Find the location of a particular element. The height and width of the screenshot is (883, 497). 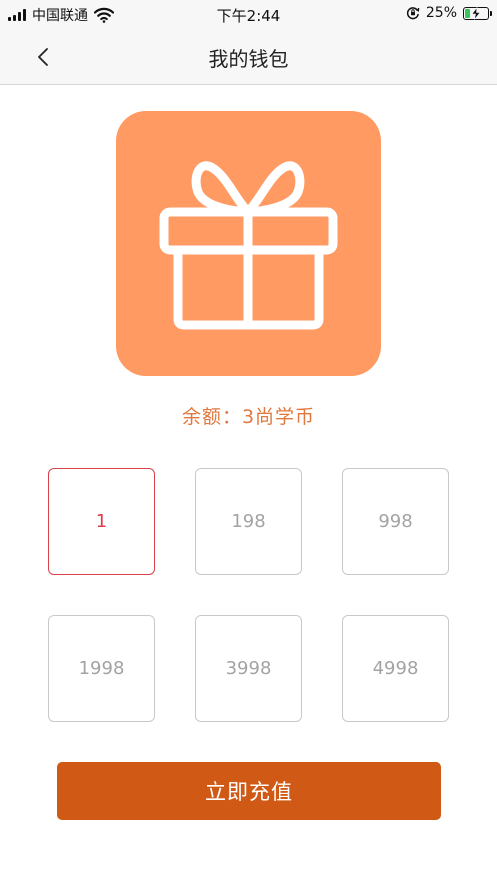

amount-value: 3998 is located at coordinates (248, 668).